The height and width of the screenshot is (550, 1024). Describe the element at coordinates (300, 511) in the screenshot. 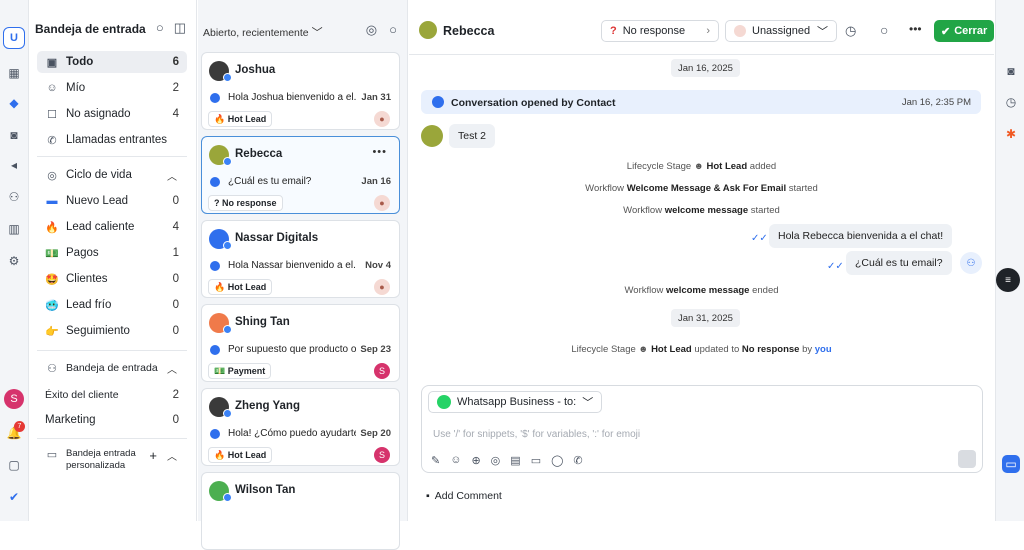

I see `conversation-card: Wilson Tan` at that location.